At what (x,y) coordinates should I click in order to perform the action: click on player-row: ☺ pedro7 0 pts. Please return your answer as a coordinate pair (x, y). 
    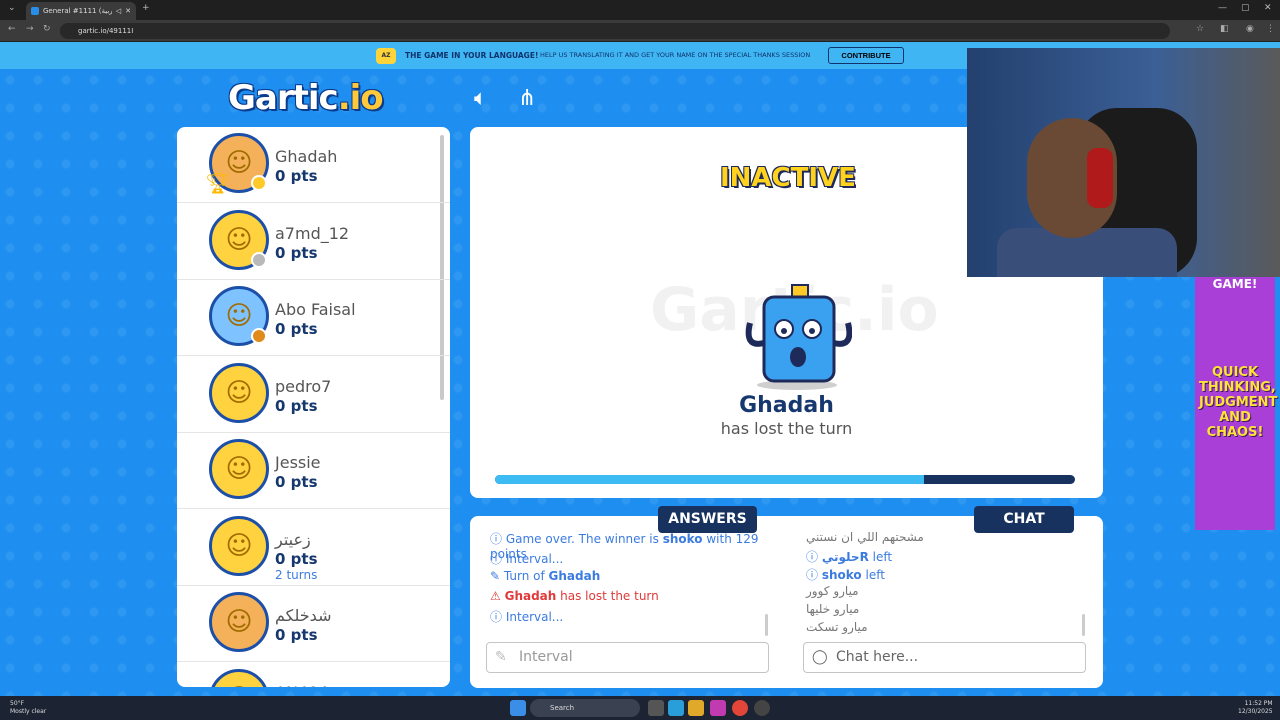
    Looking at the image, I should click on (313, 395).